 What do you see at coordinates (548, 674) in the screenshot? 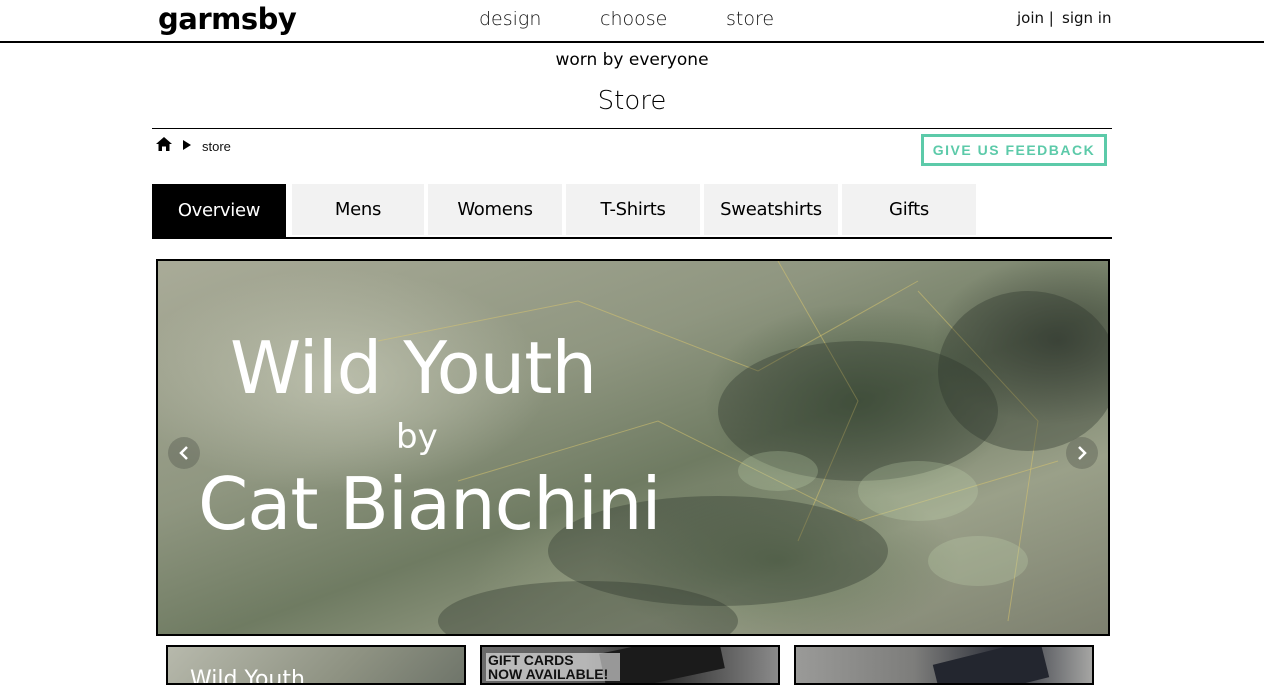
I see `gift-cards-line2: NOW AVAILABLE!` at bounding box center [548, 674].